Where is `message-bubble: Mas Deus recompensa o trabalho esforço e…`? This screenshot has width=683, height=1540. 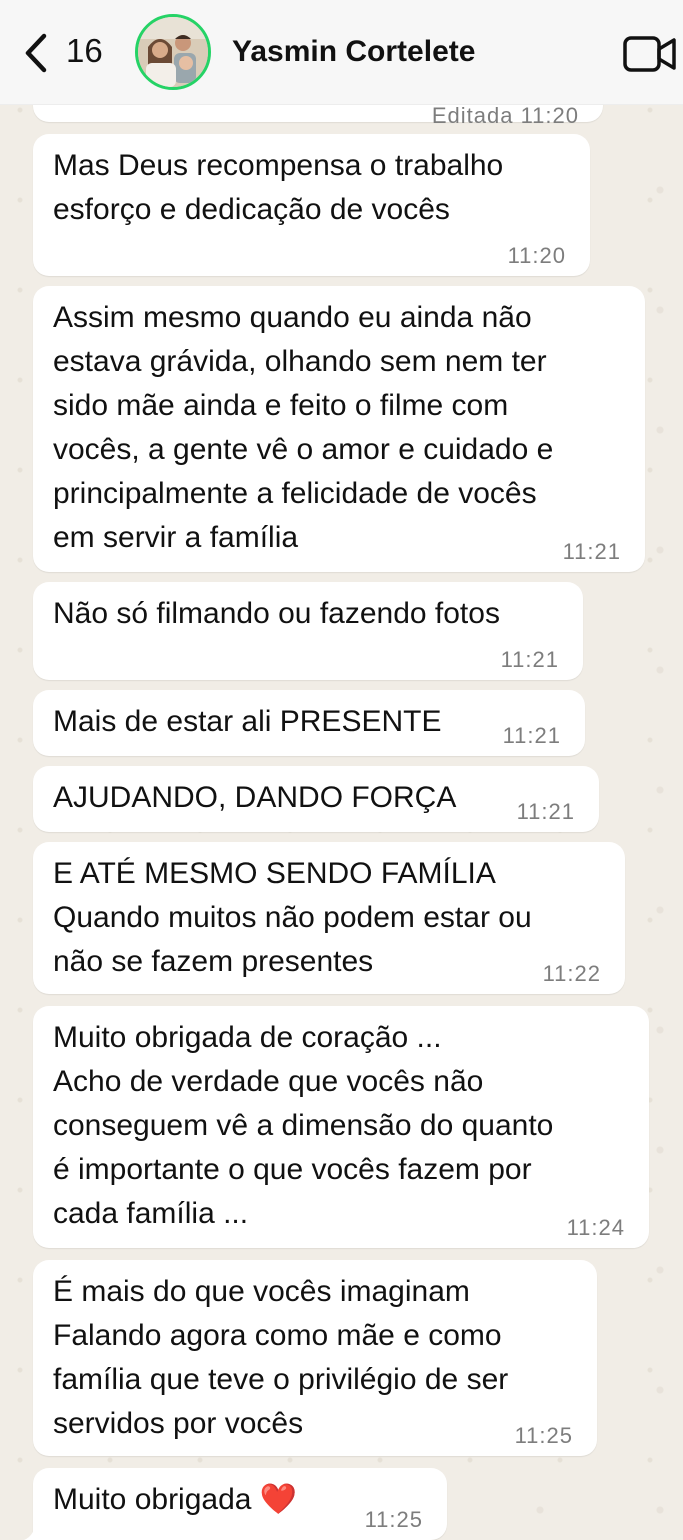 message-bubble: Mas Deus recompensa o trabalho esforço e… is located at coordinates (311, 205).